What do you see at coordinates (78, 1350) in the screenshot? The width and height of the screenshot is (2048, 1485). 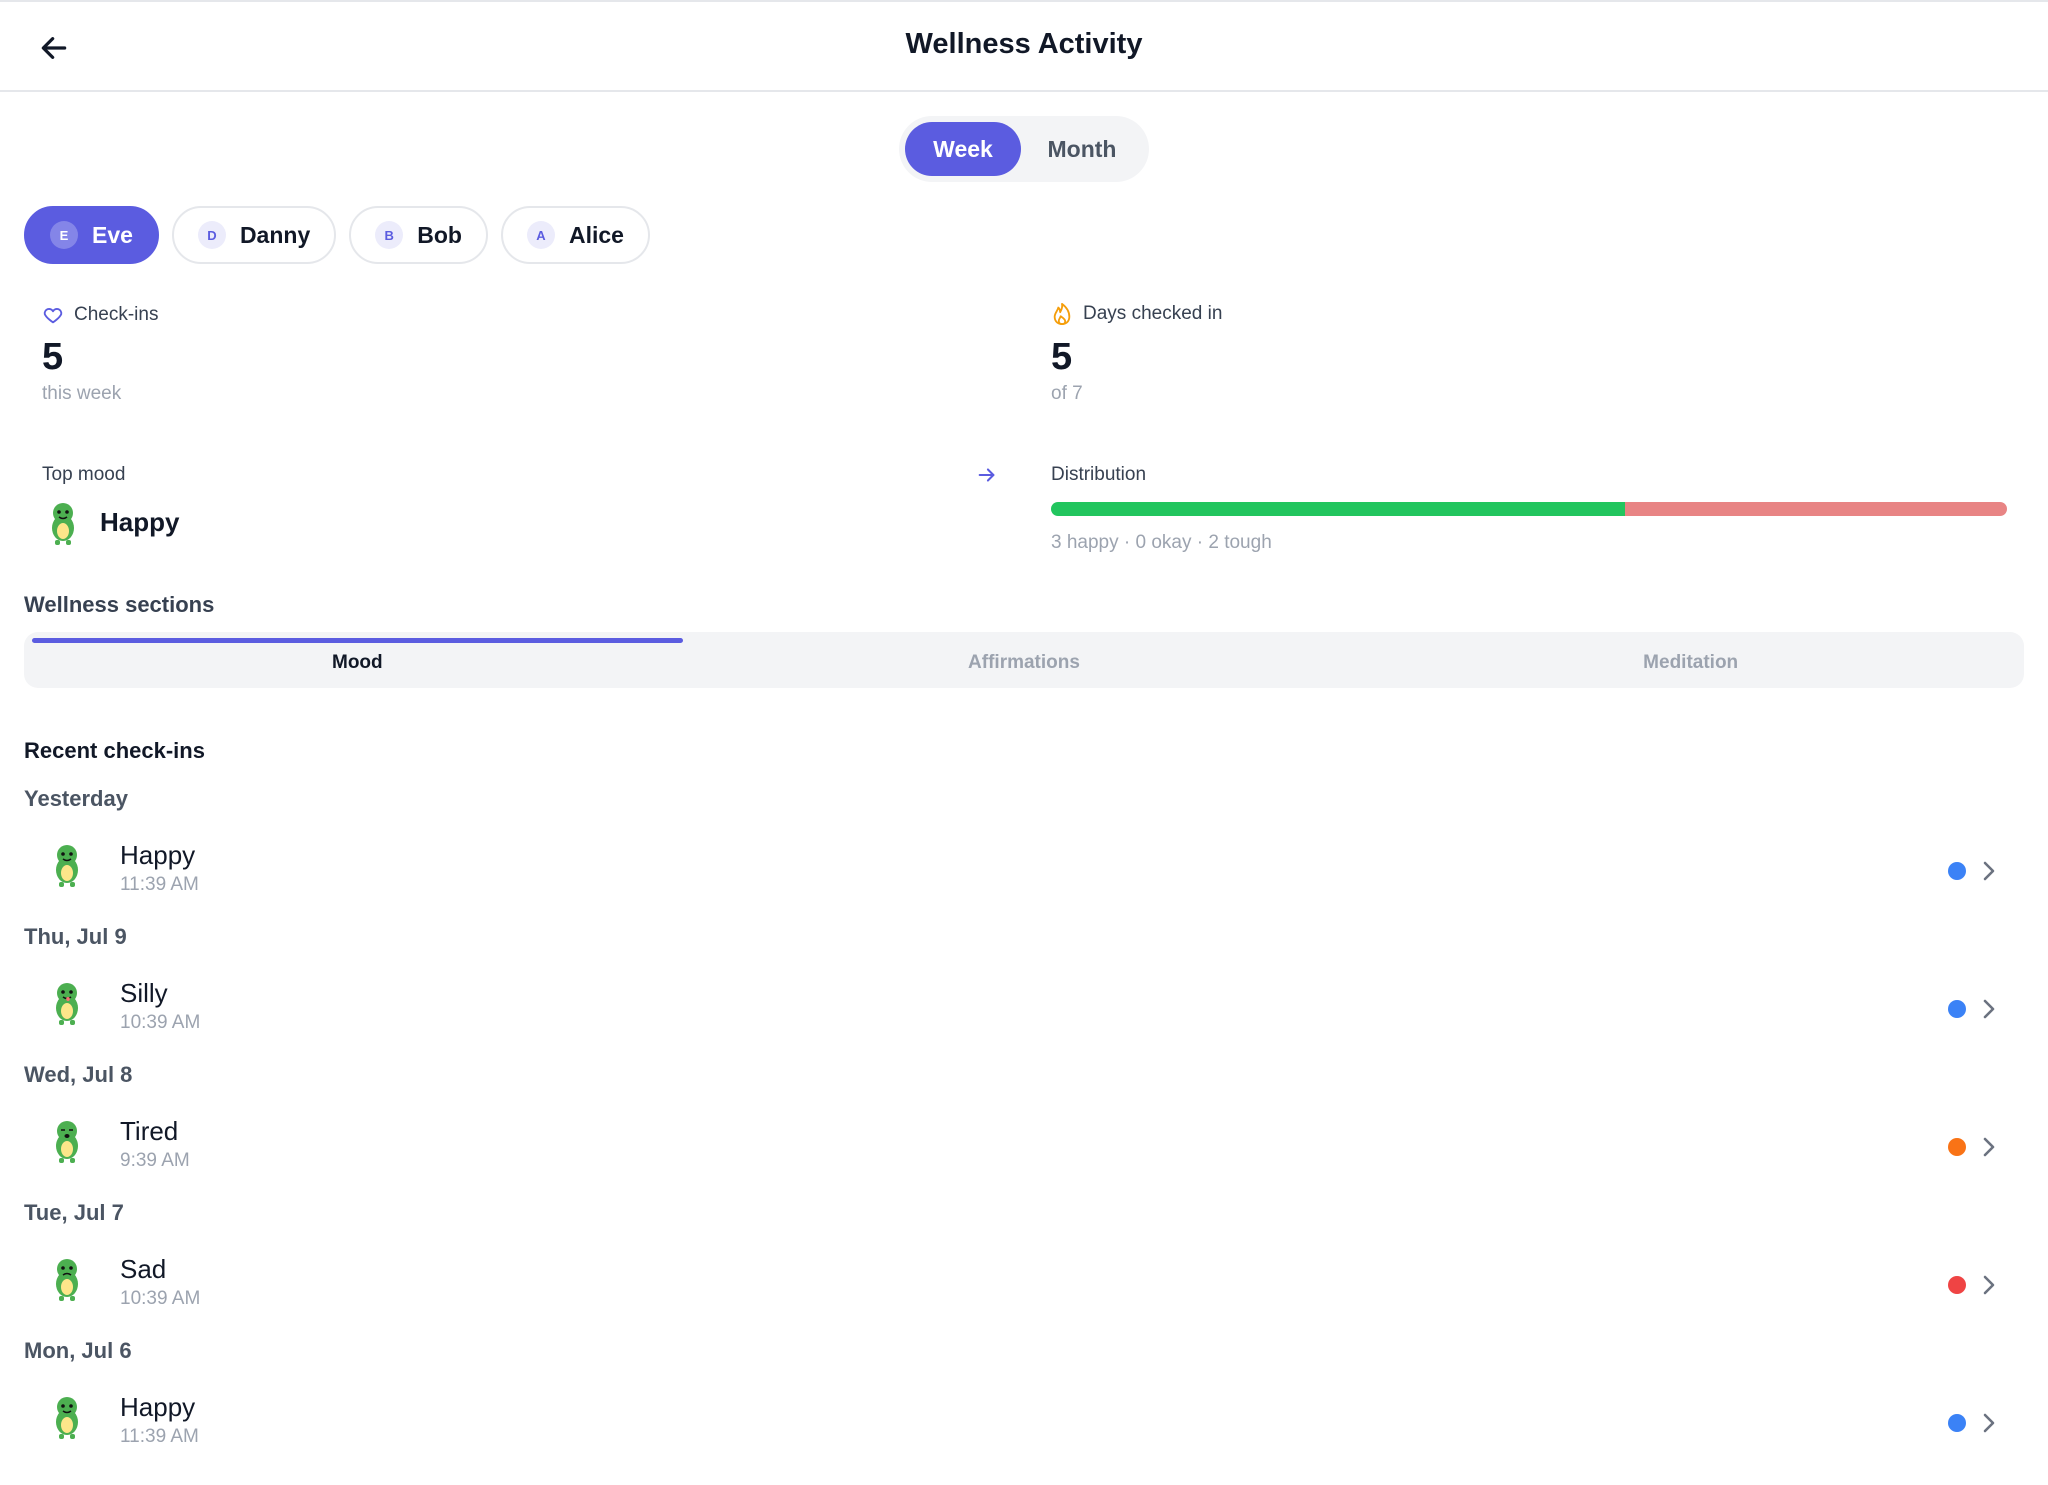 I see `day-header: Mon, Jul 6` at bounding box center [78, 1350].